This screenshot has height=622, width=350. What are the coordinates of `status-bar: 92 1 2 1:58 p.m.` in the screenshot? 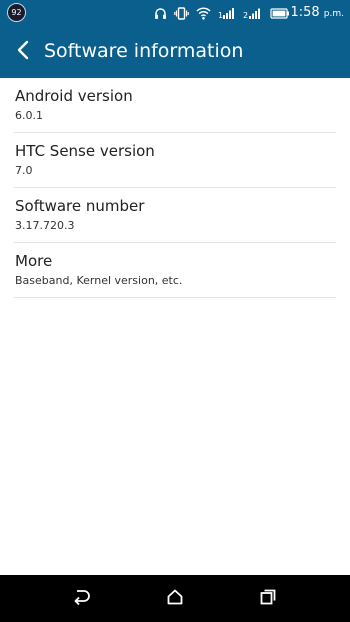 It's located at (175, 12).